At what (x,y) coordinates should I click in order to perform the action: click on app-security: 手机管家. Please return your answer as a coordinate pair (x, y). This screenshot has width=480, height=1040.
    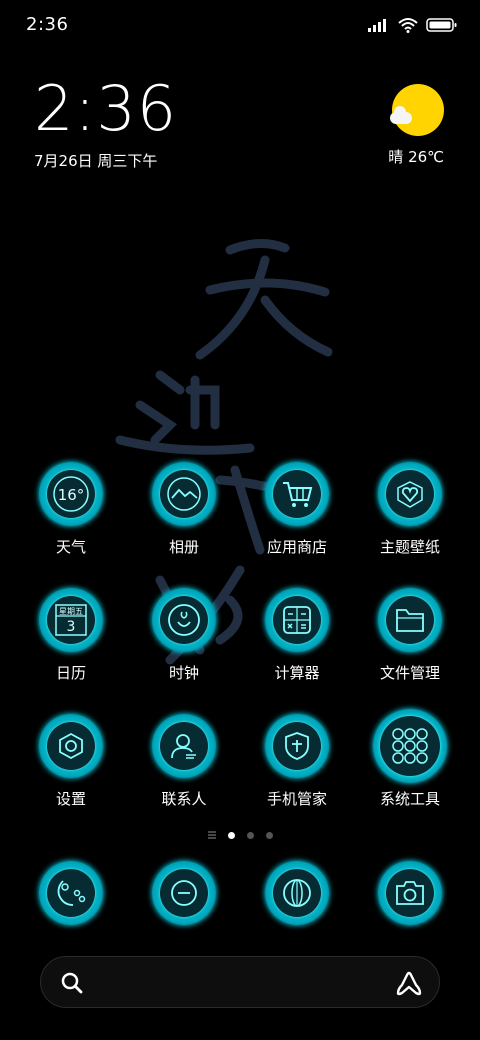
    Looking at the image, I should click on (297, 761).